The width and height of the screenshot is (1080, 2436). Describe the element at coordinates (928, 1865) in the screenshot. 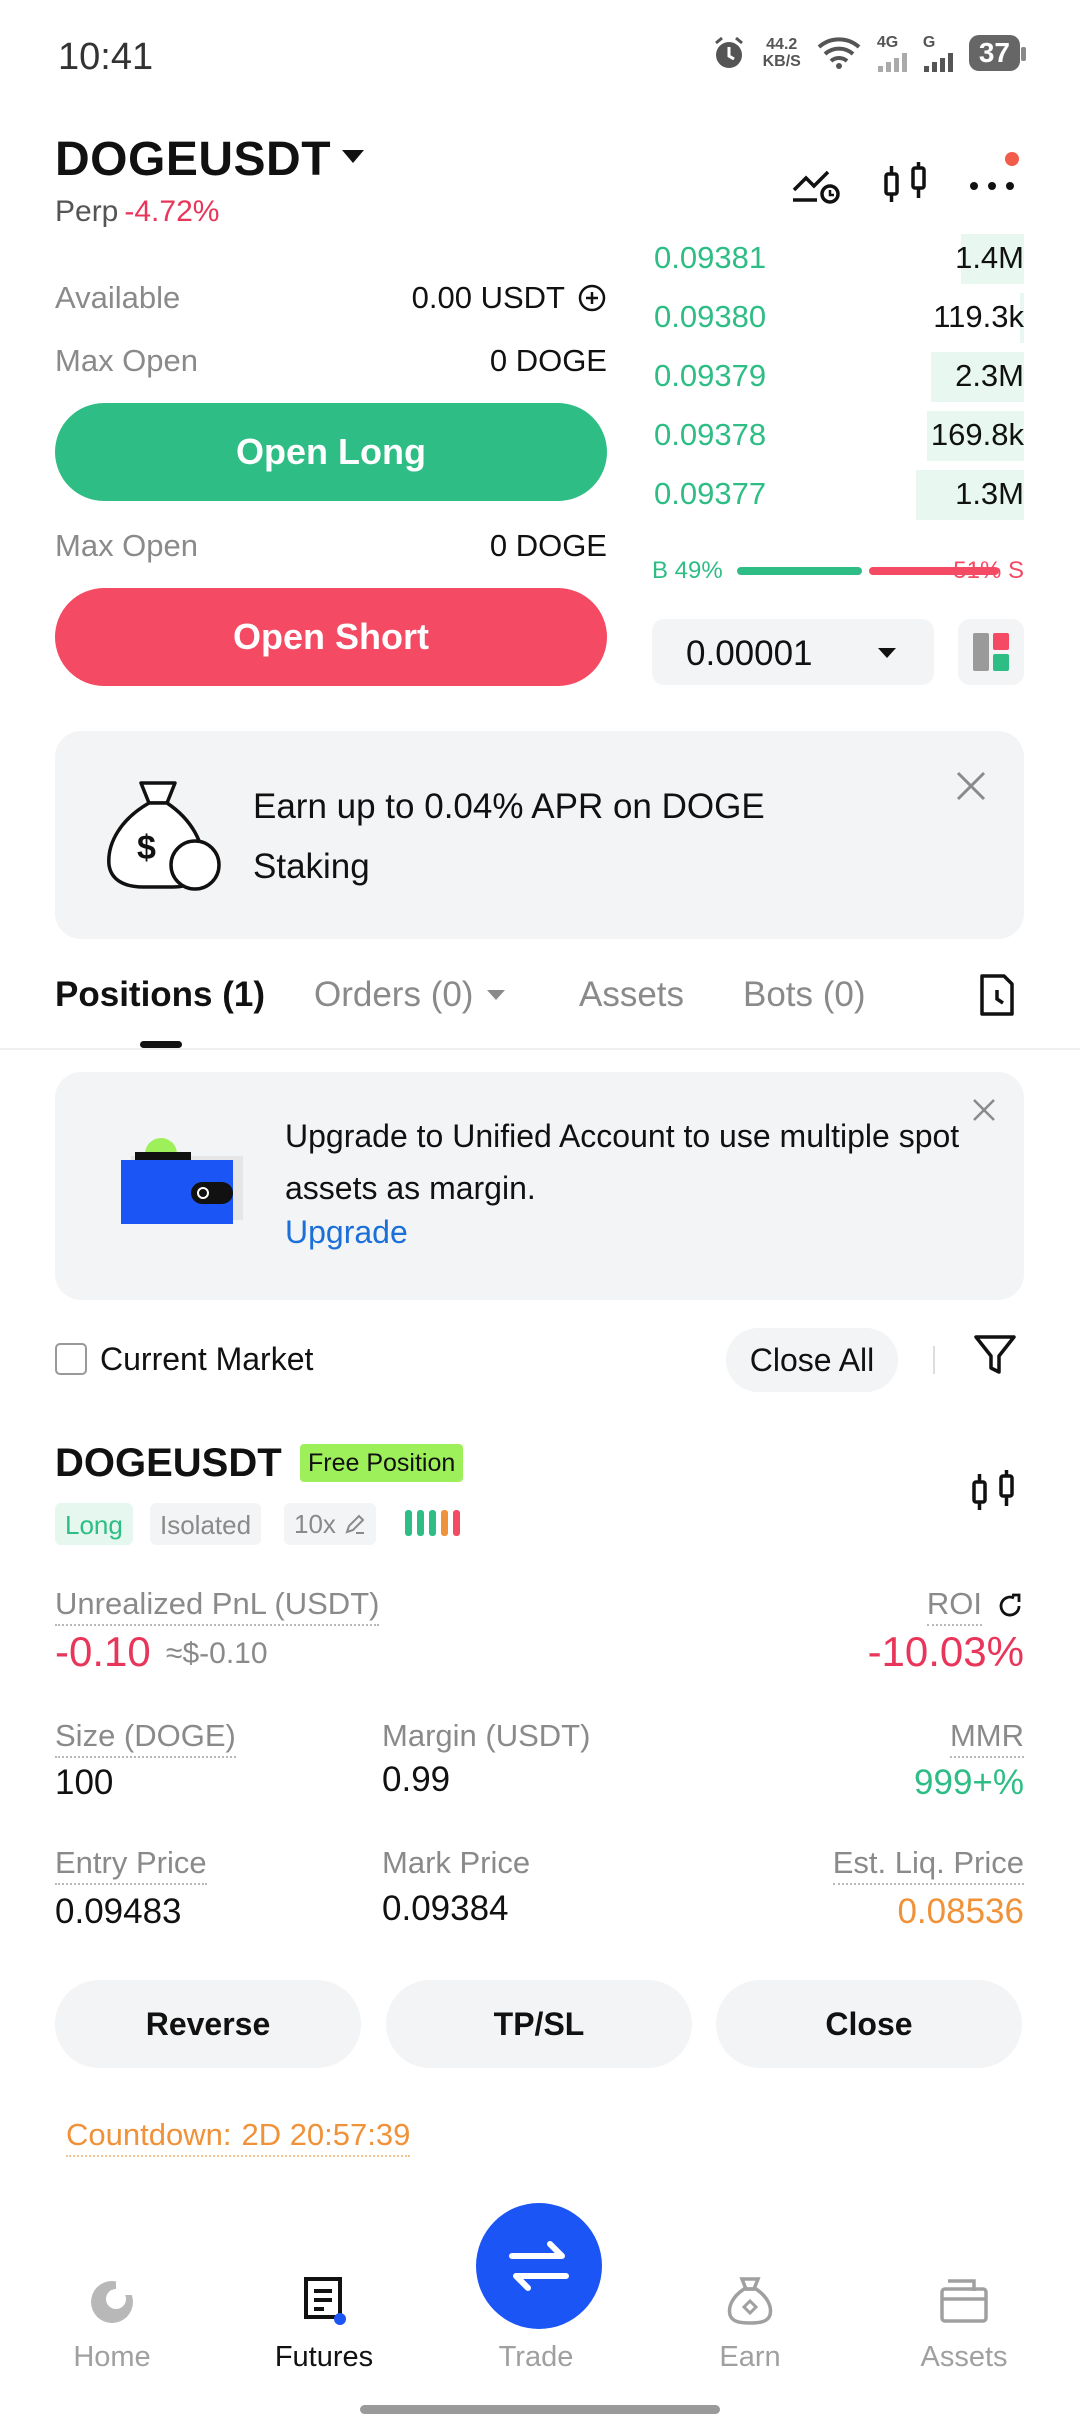

I see `liq-price-label: Est. Liq. Price` at that location.